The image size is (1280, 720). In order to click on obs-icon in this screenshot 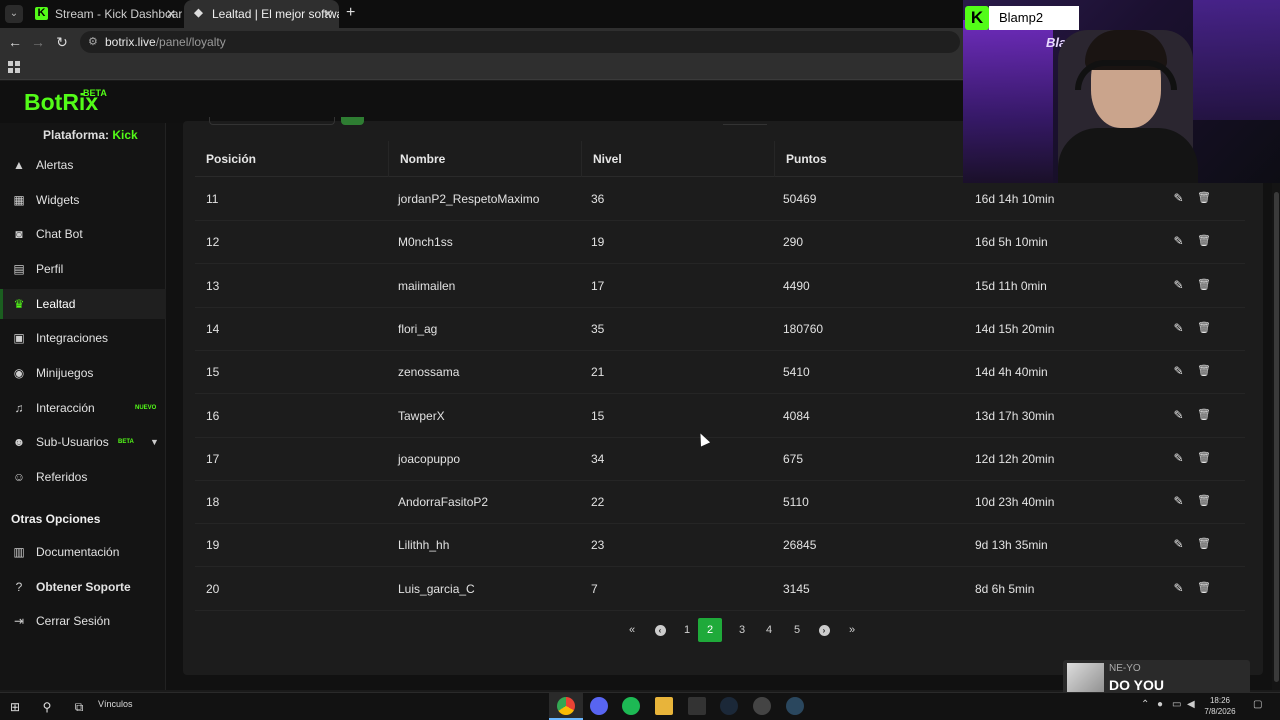, I will do `click(762, 706)`.